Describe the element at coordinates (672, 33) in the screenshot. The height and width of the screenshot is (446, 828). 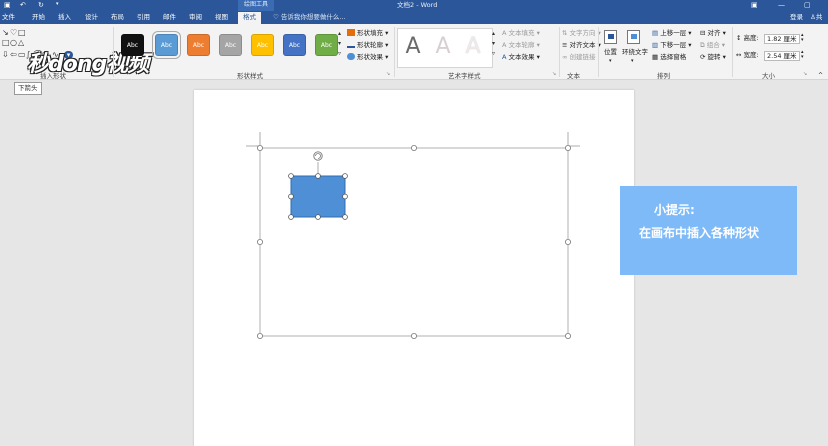
I see `bring-forward-button: ▤ 上移一层 ▾` at that location.